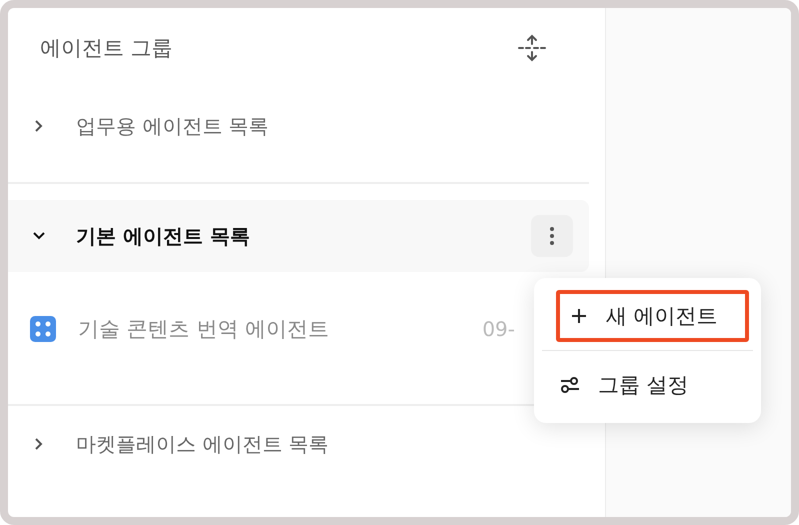  I want to click on group-label: 마켓플레이스 에이전트 목록, so click(203, 444).